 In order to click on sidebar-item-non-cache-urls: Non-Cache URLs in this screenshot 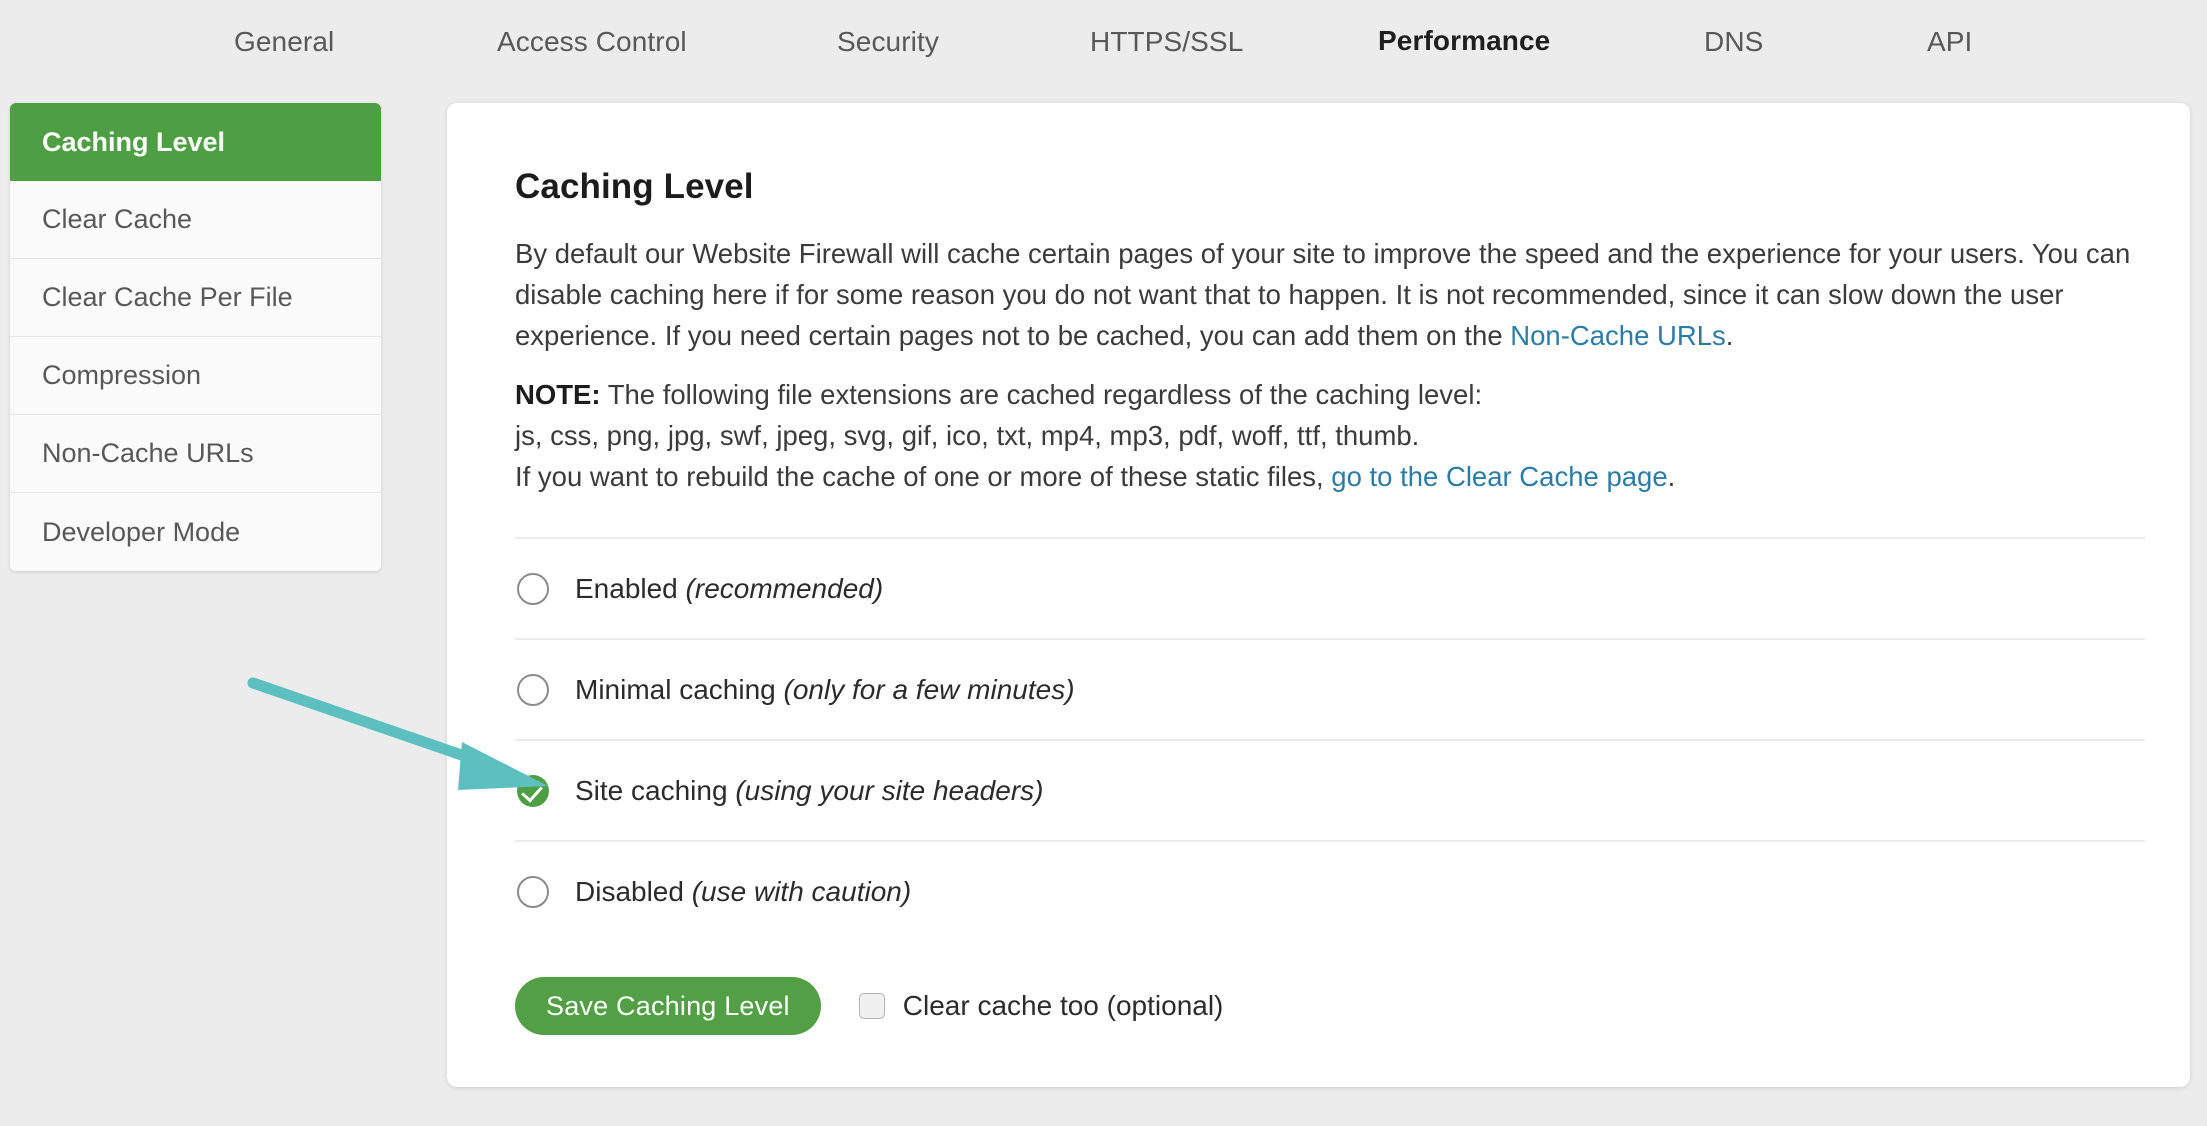, I will do `click(195, 454)`.